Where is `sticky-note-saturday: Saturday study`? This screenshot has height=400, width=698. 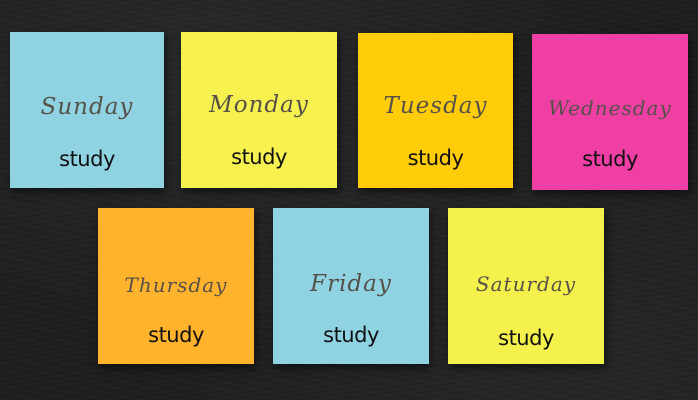 sticky-note-saturday: Saturday study is located at coordinates (526, 286).